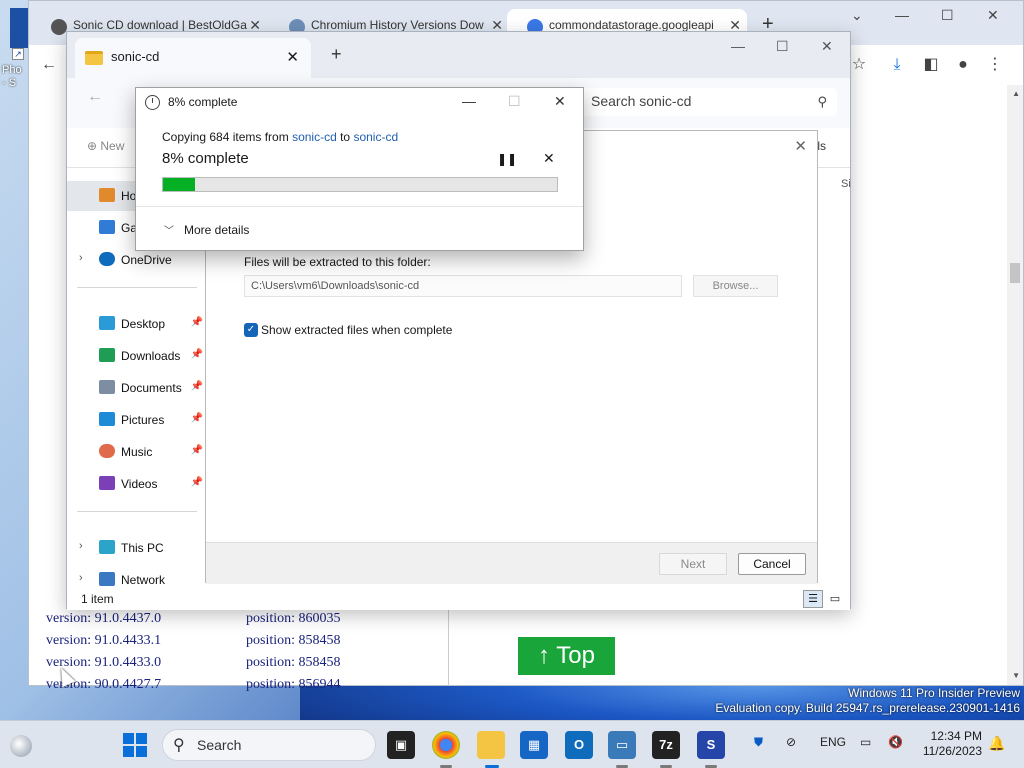  Describe the element at coordinates (401, 745) in the screenshot. I see `task-view-icon: ▣` at that location.